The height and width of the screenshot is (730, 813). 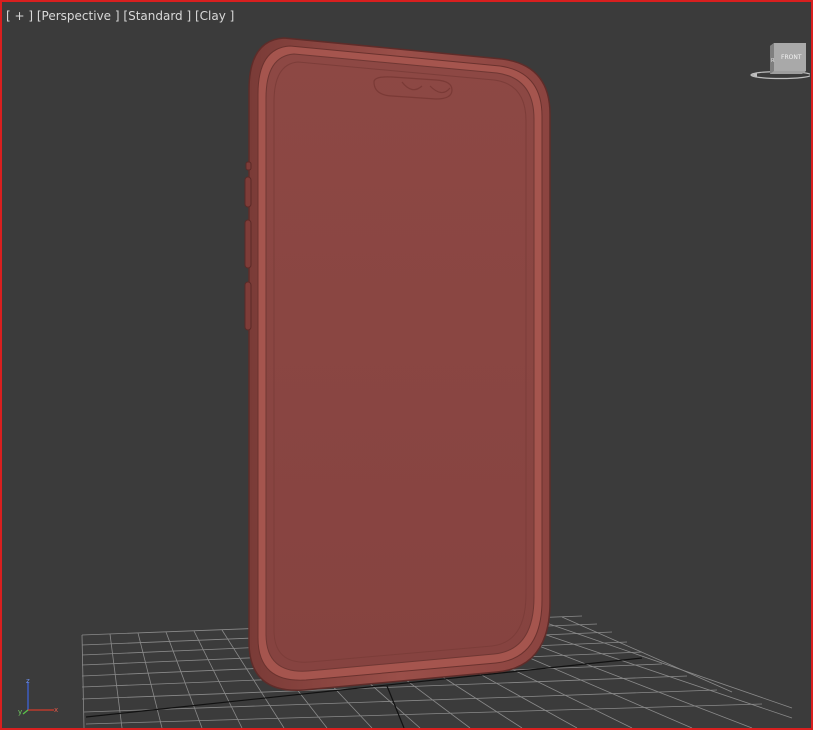 What do you see at coordinates (779, 62) in the screenshot?
I see `viewcube: R FRONT` at bounding box center [779, 62].